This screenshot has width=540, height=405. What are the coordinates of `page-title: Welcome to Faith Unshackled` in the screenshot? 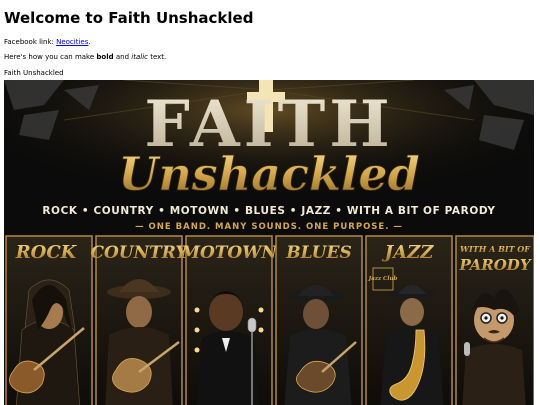 It's located at (129, 18).